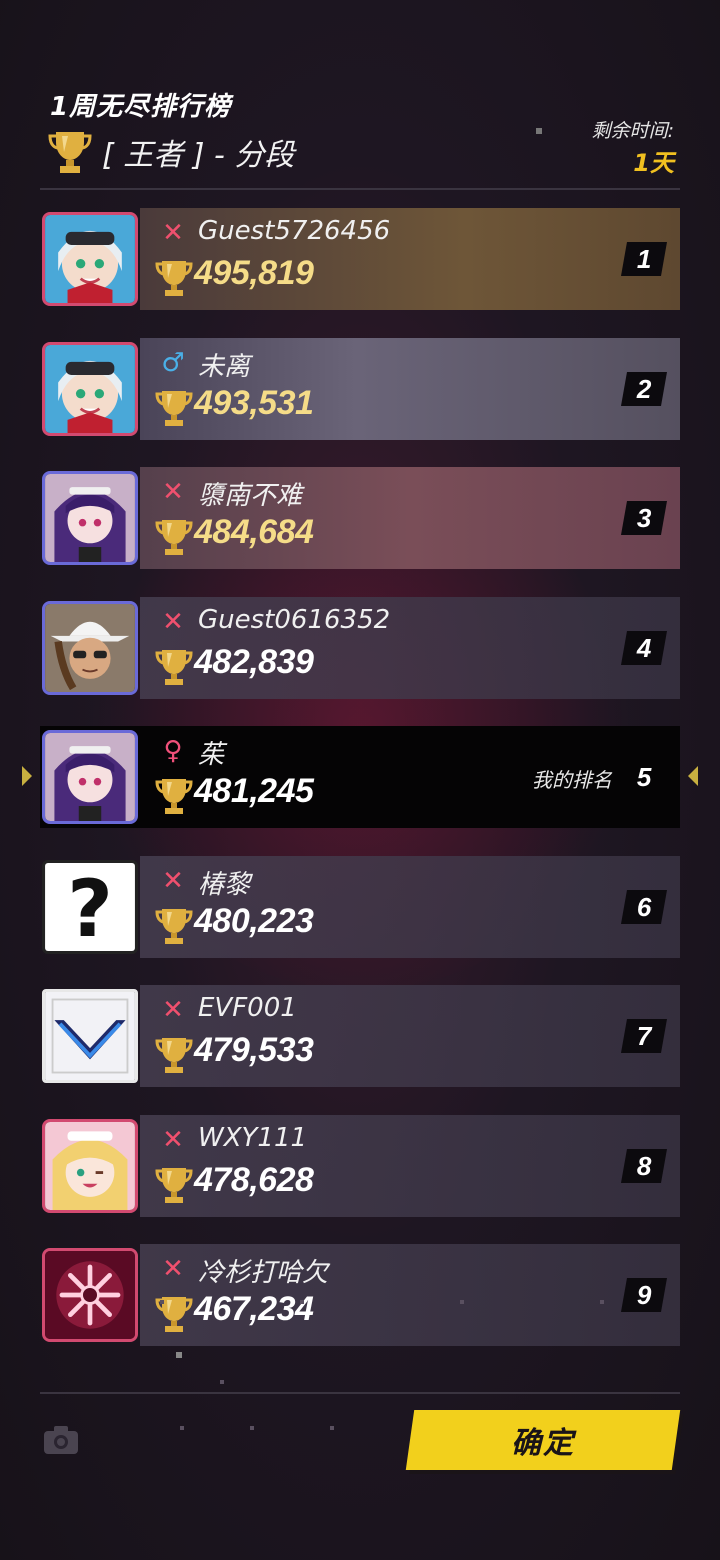  Describe the element at coordinates (572, 780) in the screenshot. I see `my-rank-label: 我的排名` at that location.